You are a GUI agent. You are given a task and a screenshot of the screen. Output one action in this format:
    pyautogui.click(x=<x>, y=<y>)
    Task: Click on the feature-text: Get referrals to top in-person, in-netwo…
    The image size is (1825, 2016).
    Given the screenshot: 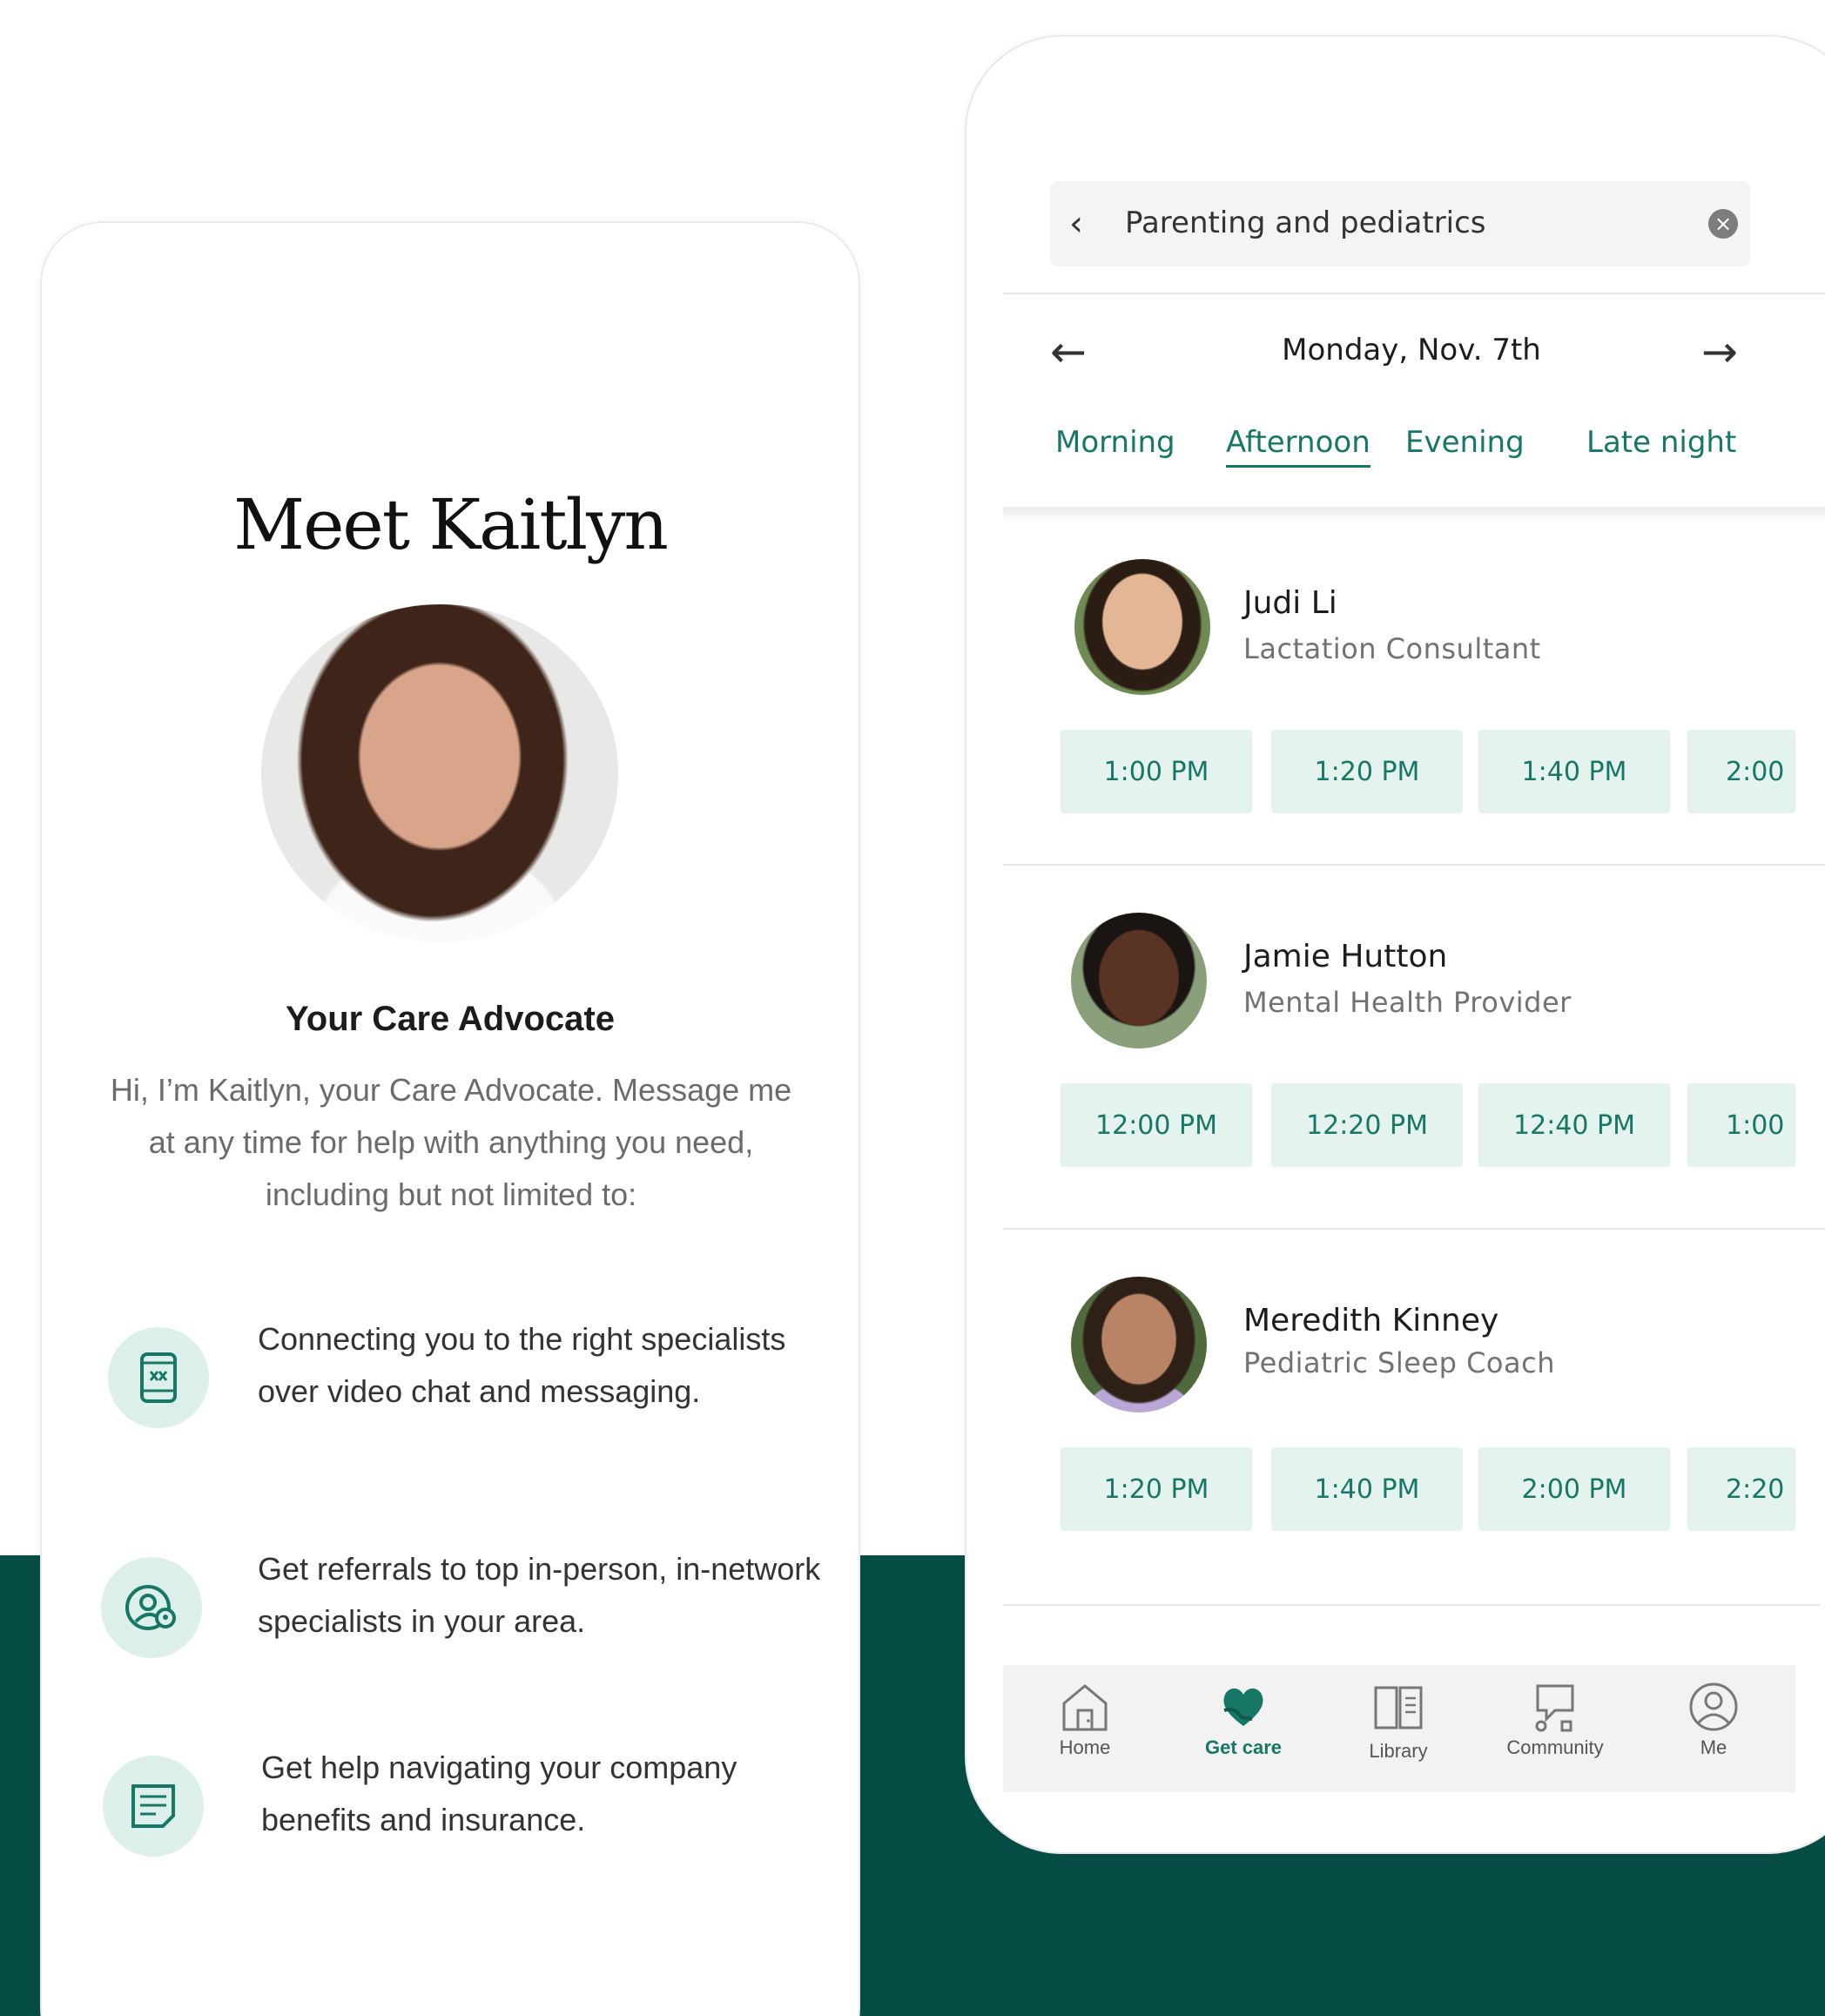 What is the action you would take?
    pyautogui.click(x=539, y=1595)
    